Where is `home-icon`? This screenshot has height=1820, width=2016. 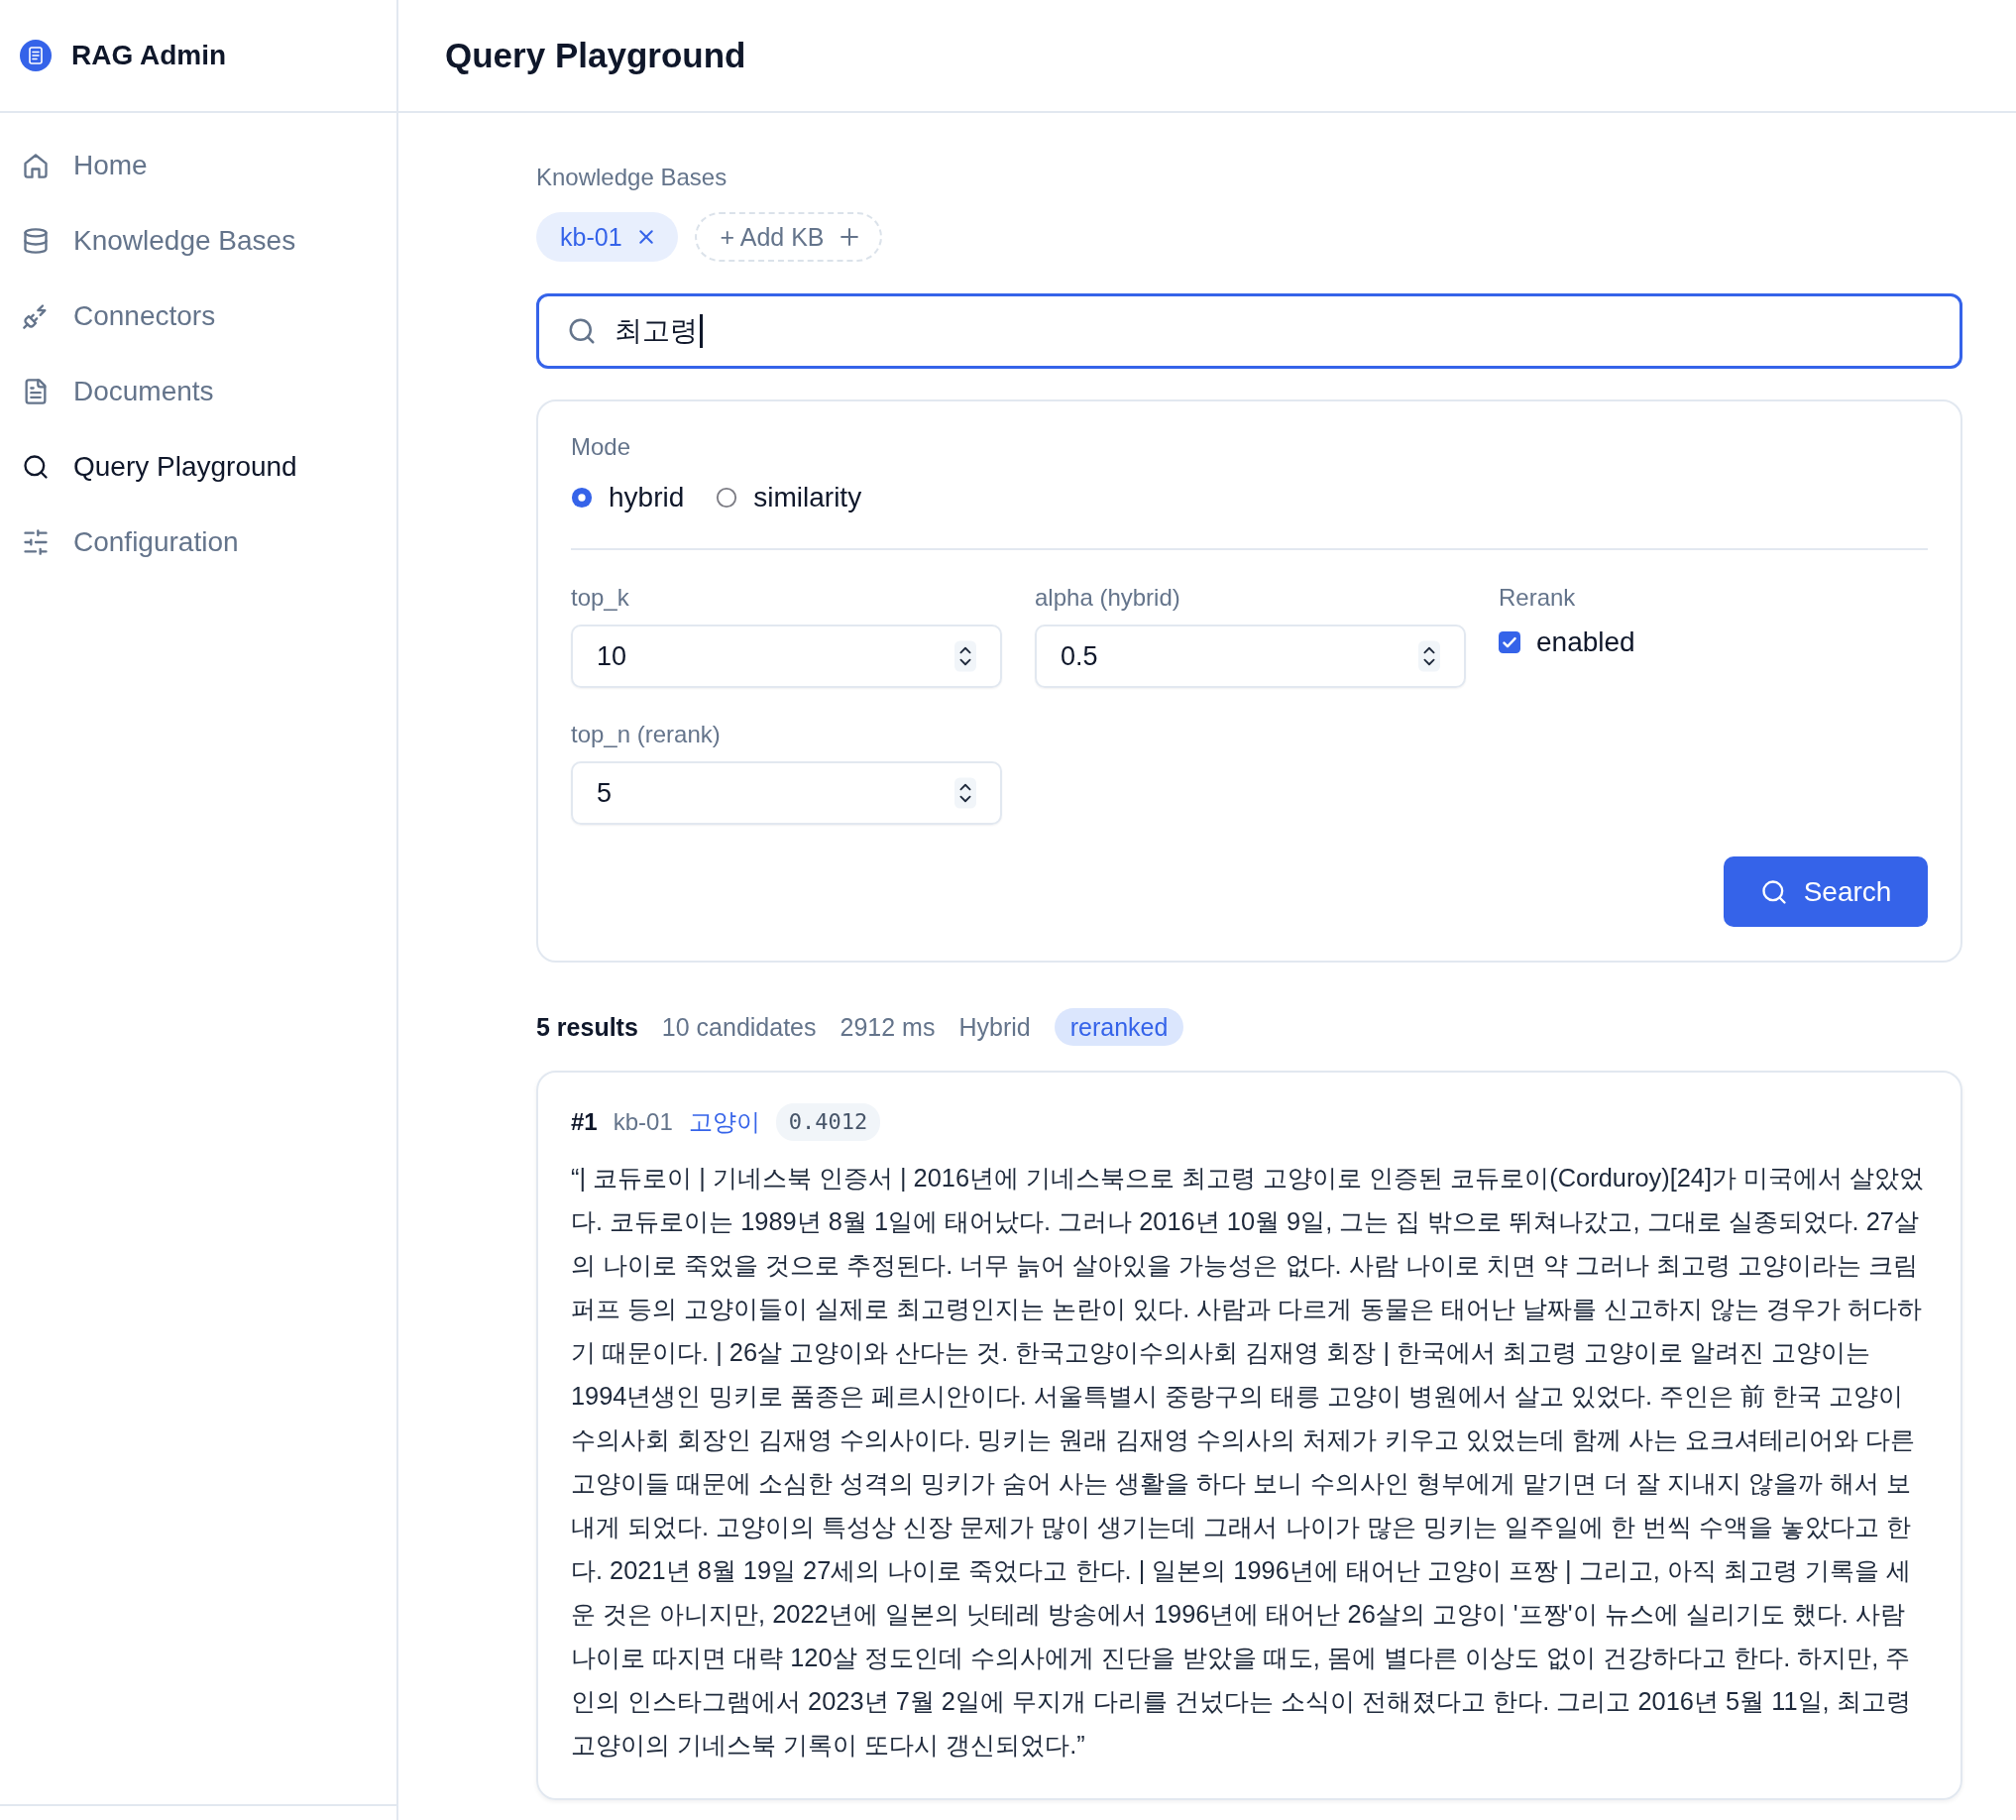 home-icon is located at coordinates (36, 165).